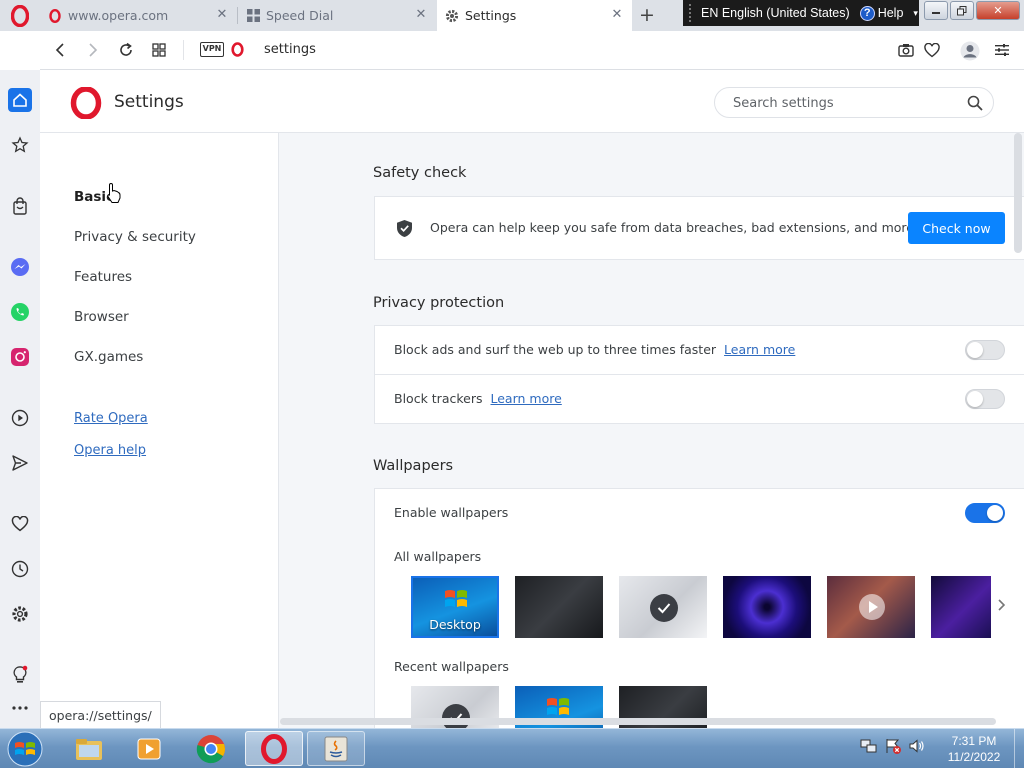 This screenshot has width=1024, height=768. I want to click on wallpaper-purple, so click(767, 607).